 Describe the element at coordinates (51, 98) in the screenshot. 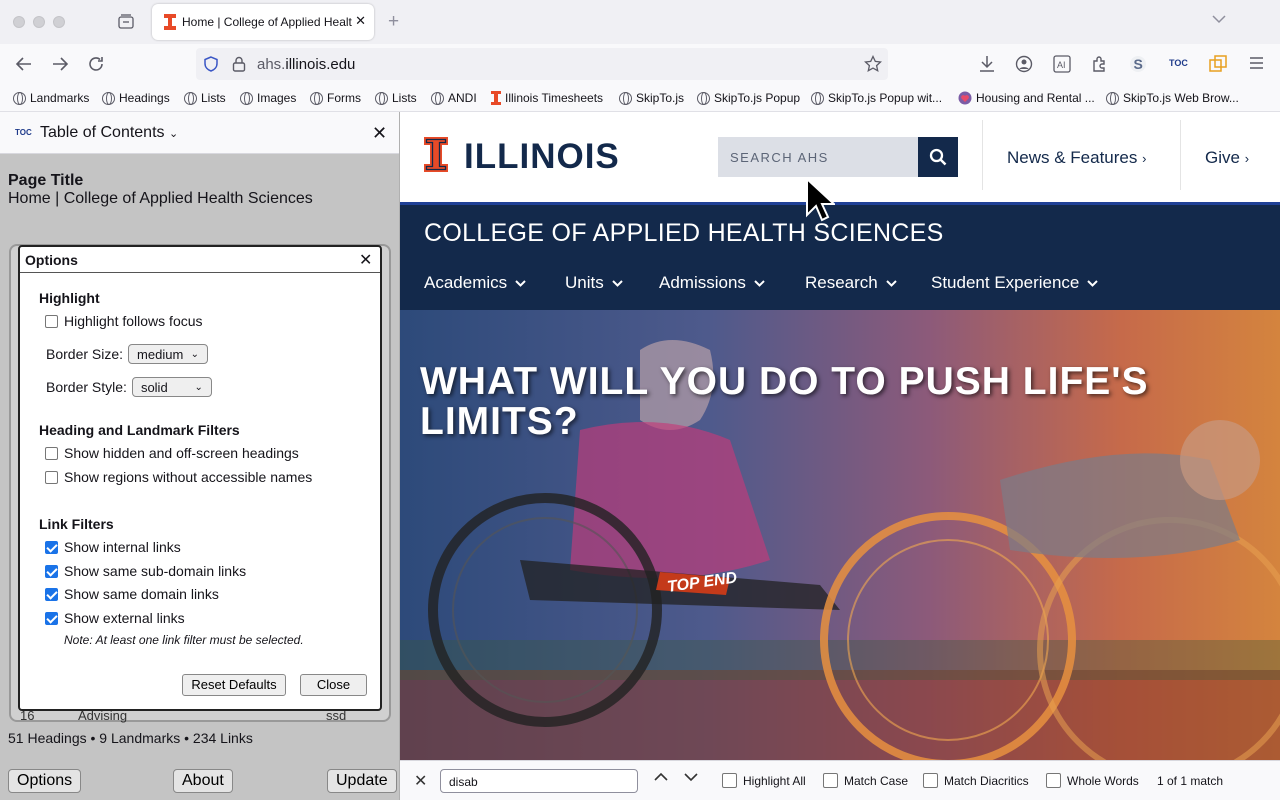

I see `bookmark-item: Landmarks` at that location.